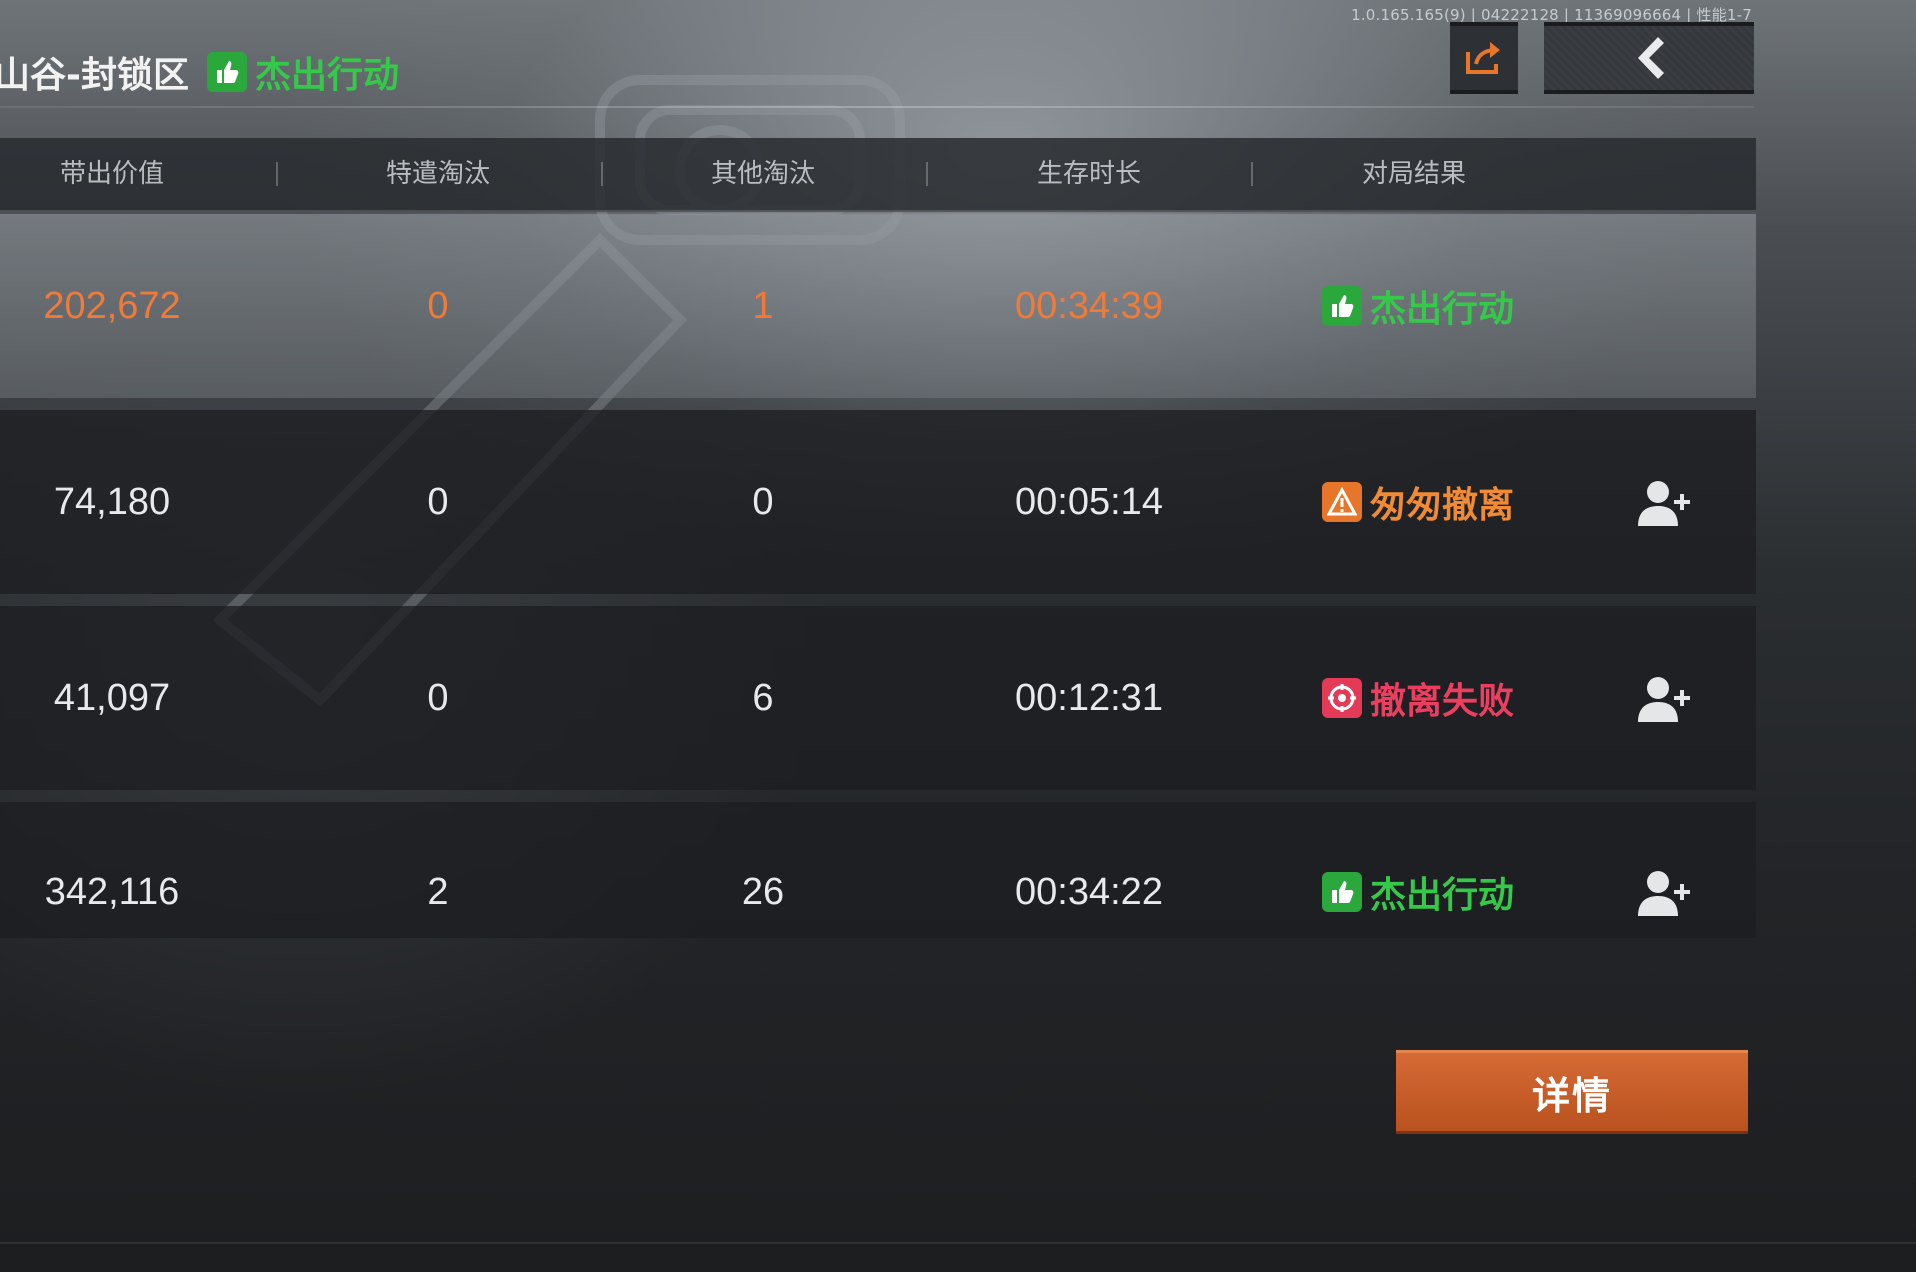  What do you see at coordinates (94, 75) in the screenshot?
I see `map-title: 山谷-封锁区` at bounding box center [94, 75].